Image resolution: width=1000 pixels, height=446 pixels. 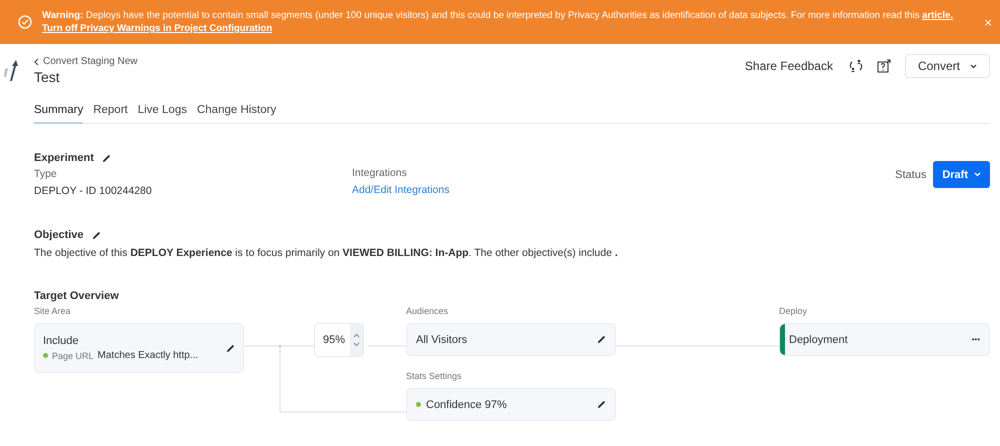 I want to click on stepper-arrows, so click(x=357, y=340).